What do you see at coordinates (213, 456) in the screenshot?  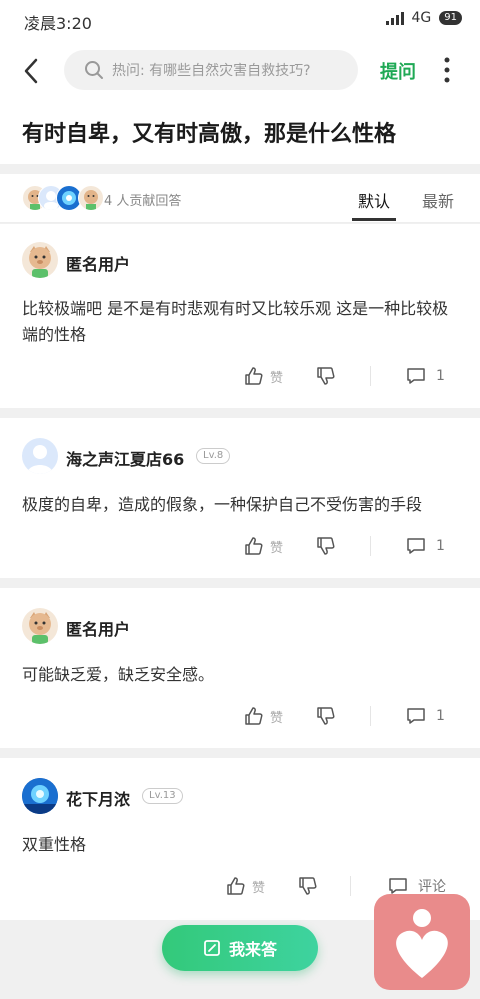 I see `user-level-badge: Lv.8` at bounding box center [213, 456].